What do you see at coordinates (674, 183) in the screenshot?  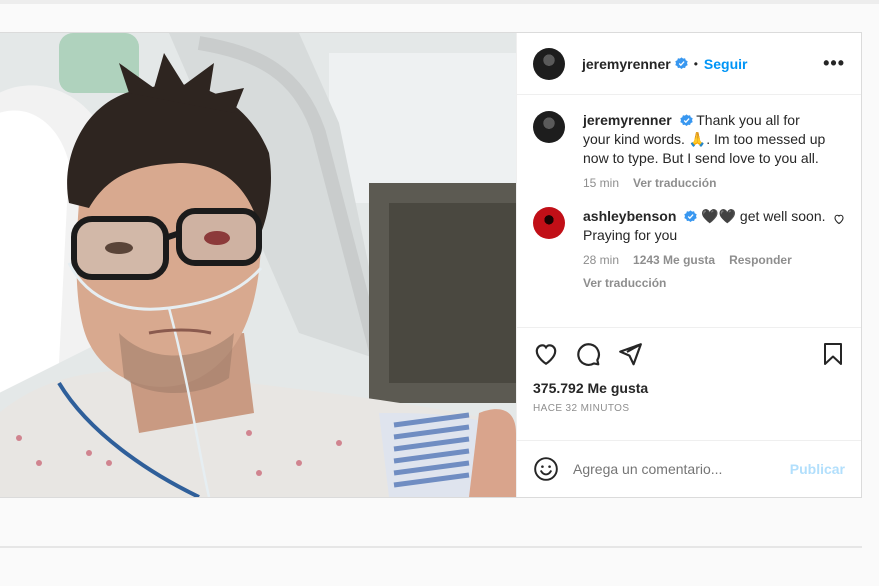 I see `caption-translate-link: Ver traducción` at bounding box center [674, 183].